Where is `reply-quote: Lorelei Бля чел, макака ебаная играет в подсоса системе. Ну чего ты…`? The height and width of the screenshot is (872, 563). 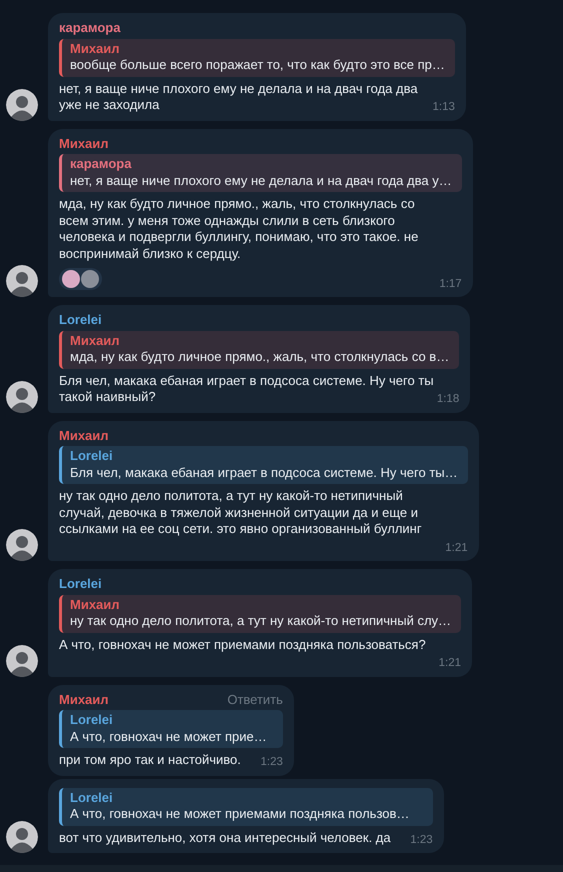 reply-quote: Lorelei Бля чел, макака ебаная играет в подсоса системе. Ну чего ты… is located at coordinates (263, 465).